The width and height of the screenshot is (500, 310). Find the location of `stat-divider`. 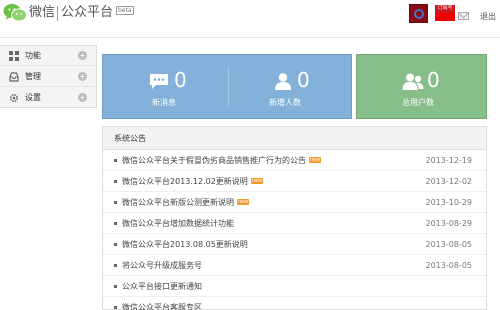

stat-divider is located at coordinates (228, 87).